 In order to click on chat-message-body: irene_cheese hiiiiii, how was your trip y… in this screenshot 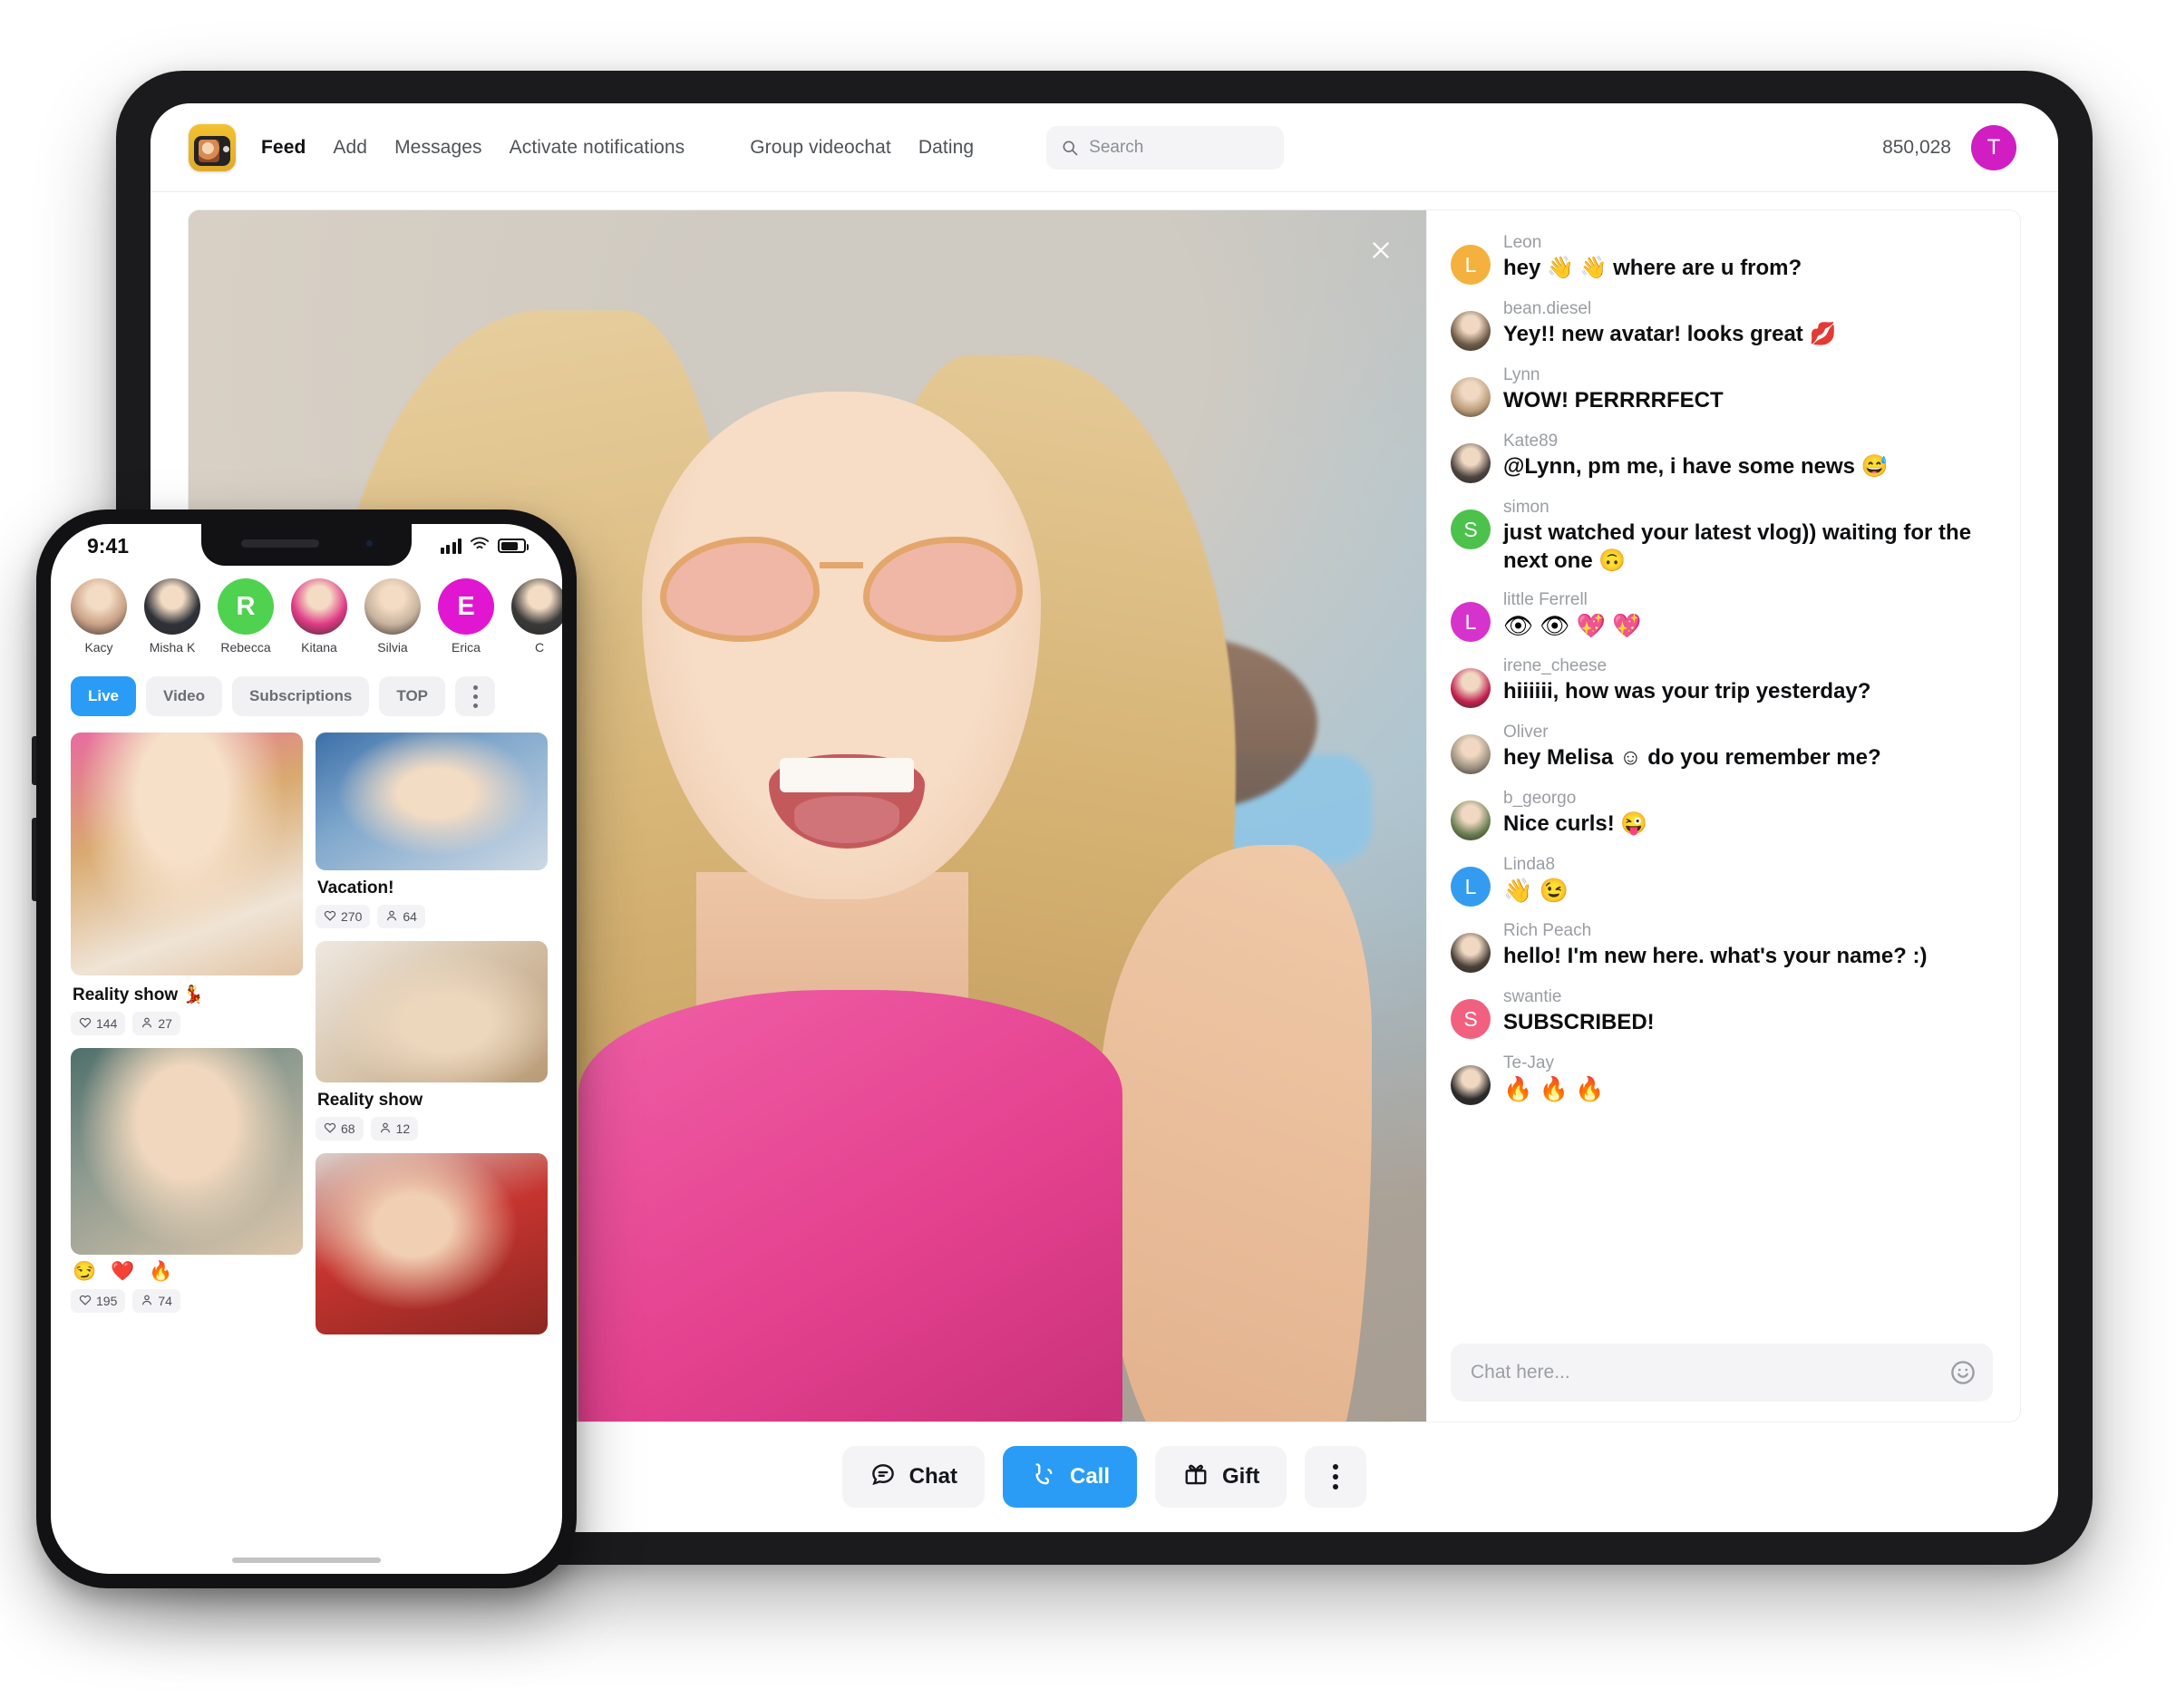, I will do `click(1687, 680)`.